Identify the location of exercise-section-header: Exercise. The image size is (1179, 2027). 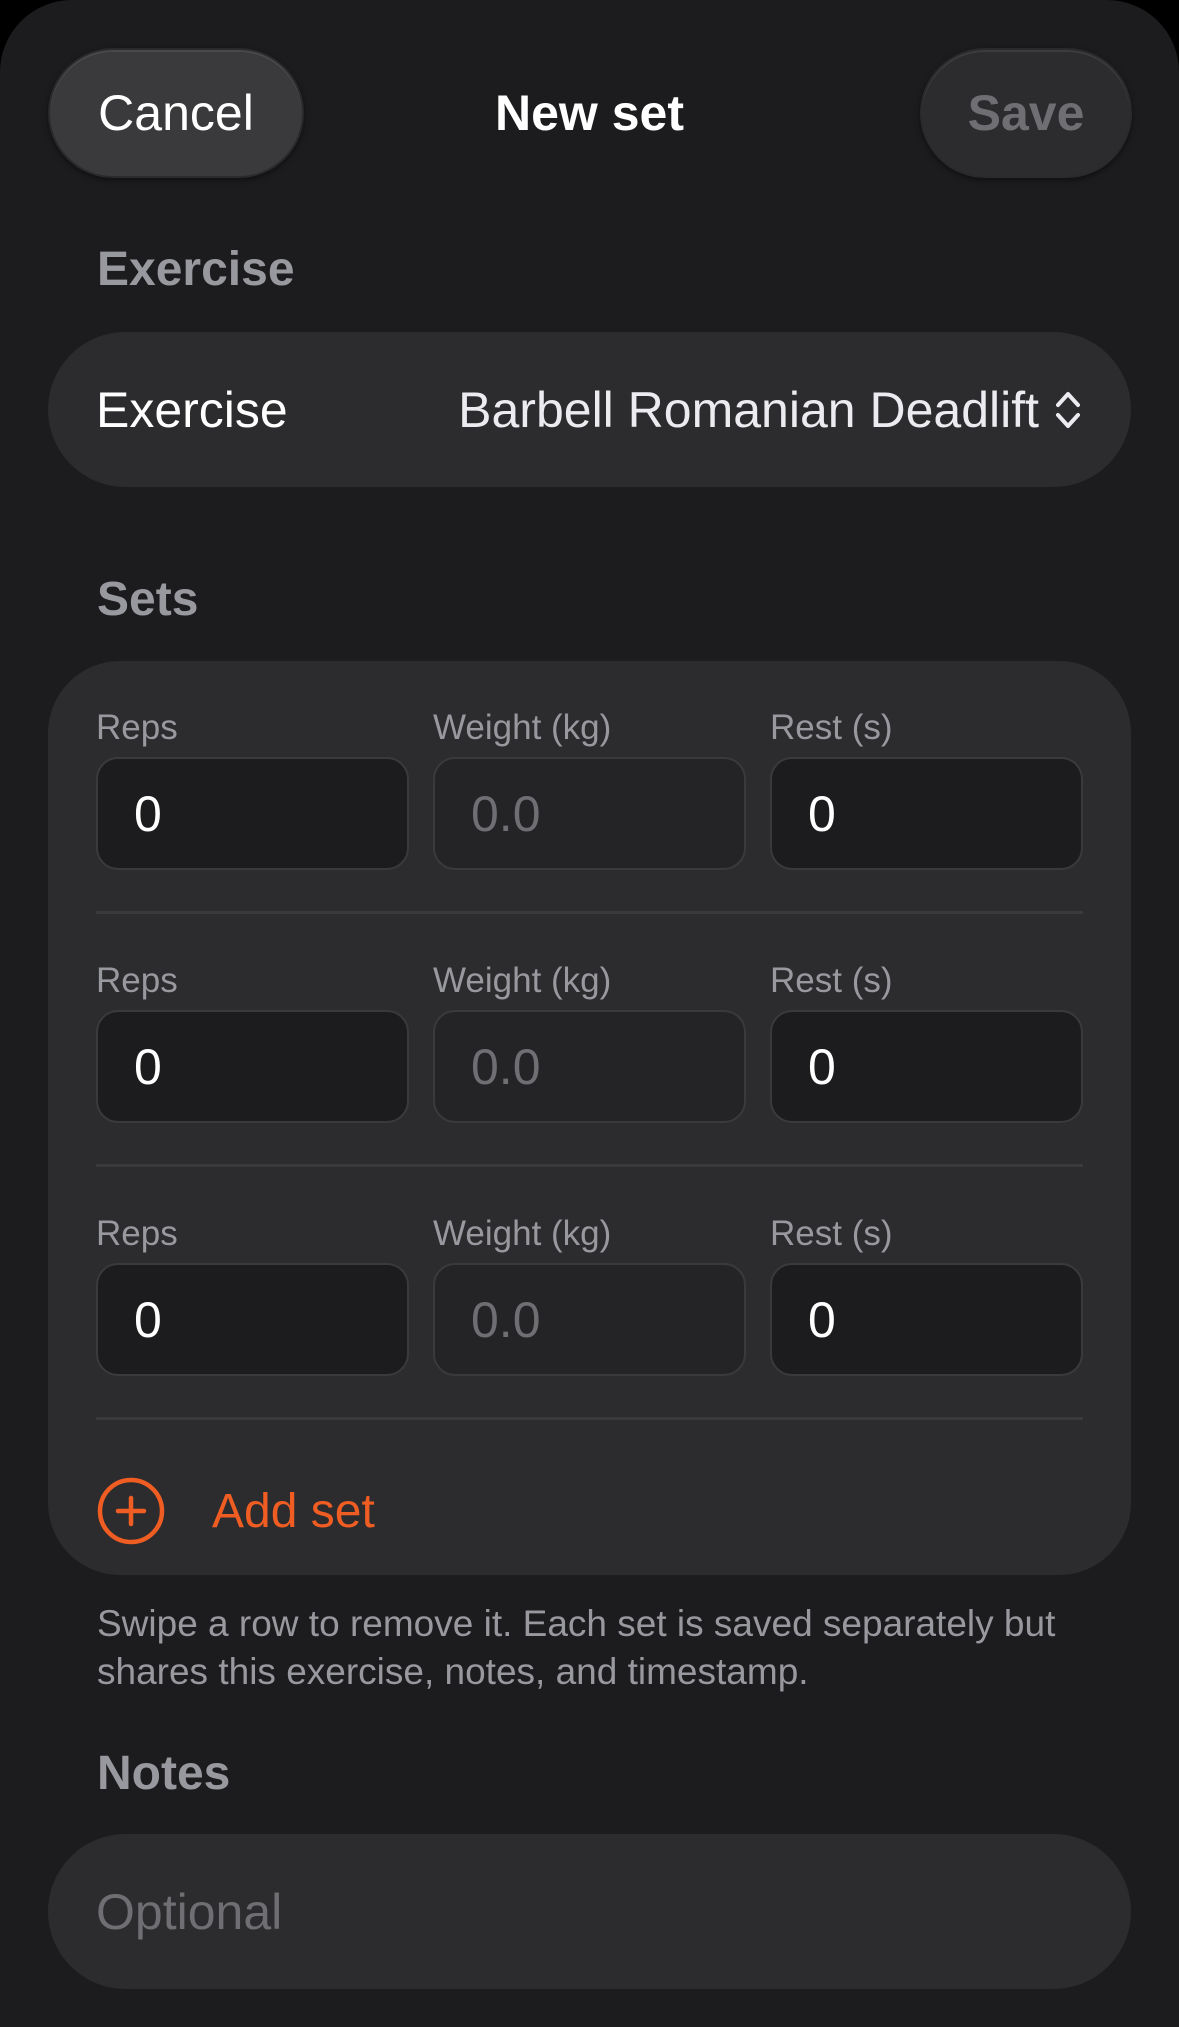
(196, 269).